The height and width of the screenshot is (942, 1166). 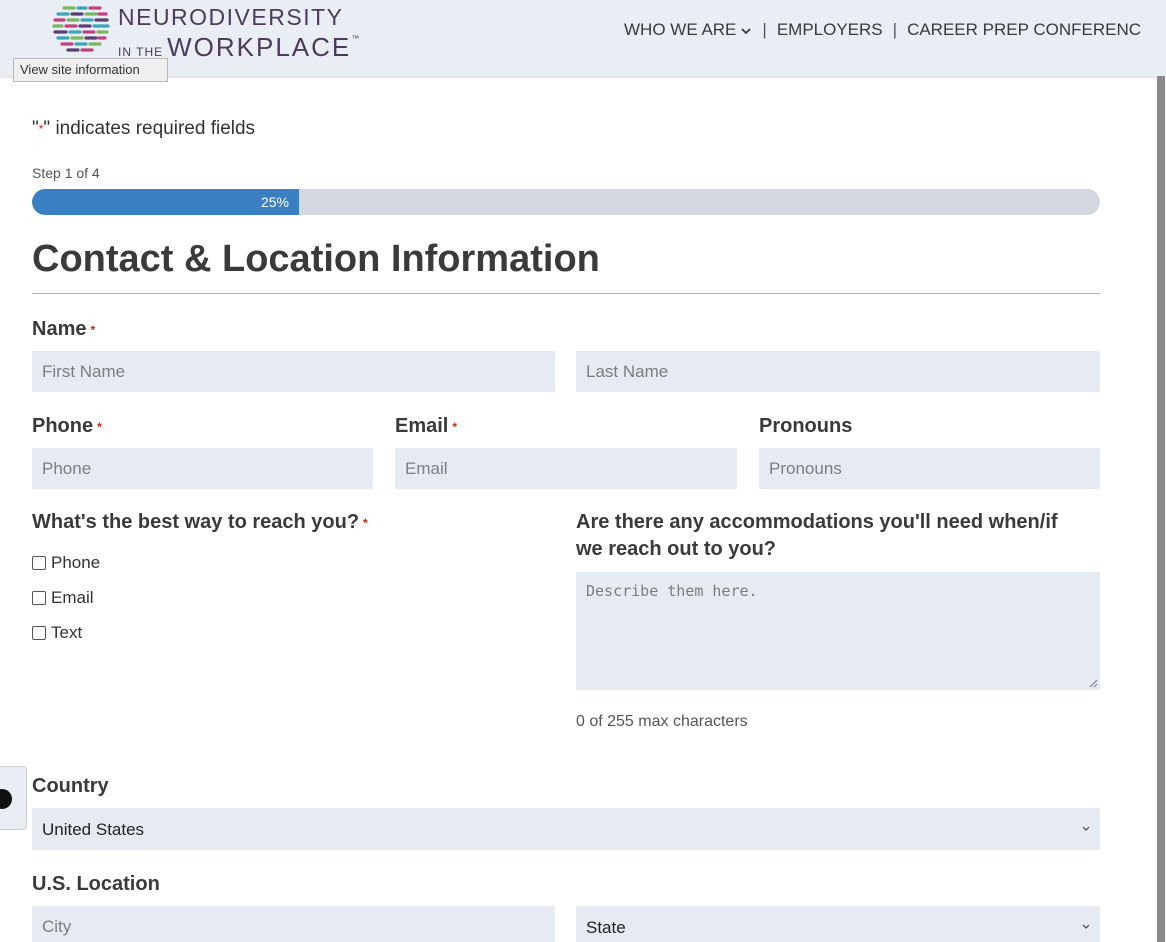 I want to click on accommodations-label-line2: we reach out to you?, so click(x=676, y=549).